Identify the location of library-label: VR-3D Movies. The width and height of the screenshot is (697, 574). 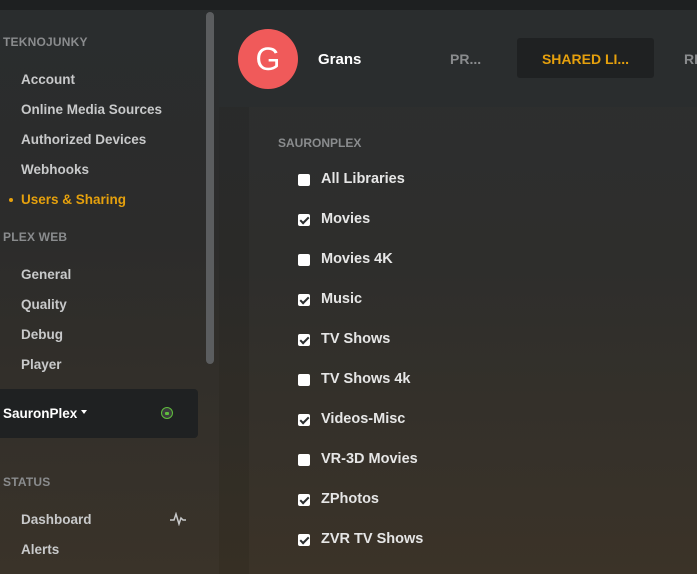
(369, 459).